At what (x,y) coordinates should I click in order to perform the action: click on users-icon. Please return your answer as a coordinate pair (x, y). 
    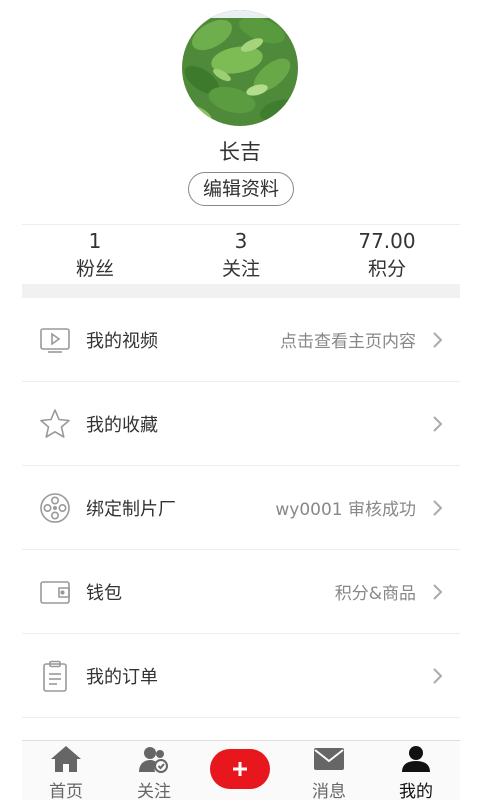
    Looking at the image, I should click on (154, 759).